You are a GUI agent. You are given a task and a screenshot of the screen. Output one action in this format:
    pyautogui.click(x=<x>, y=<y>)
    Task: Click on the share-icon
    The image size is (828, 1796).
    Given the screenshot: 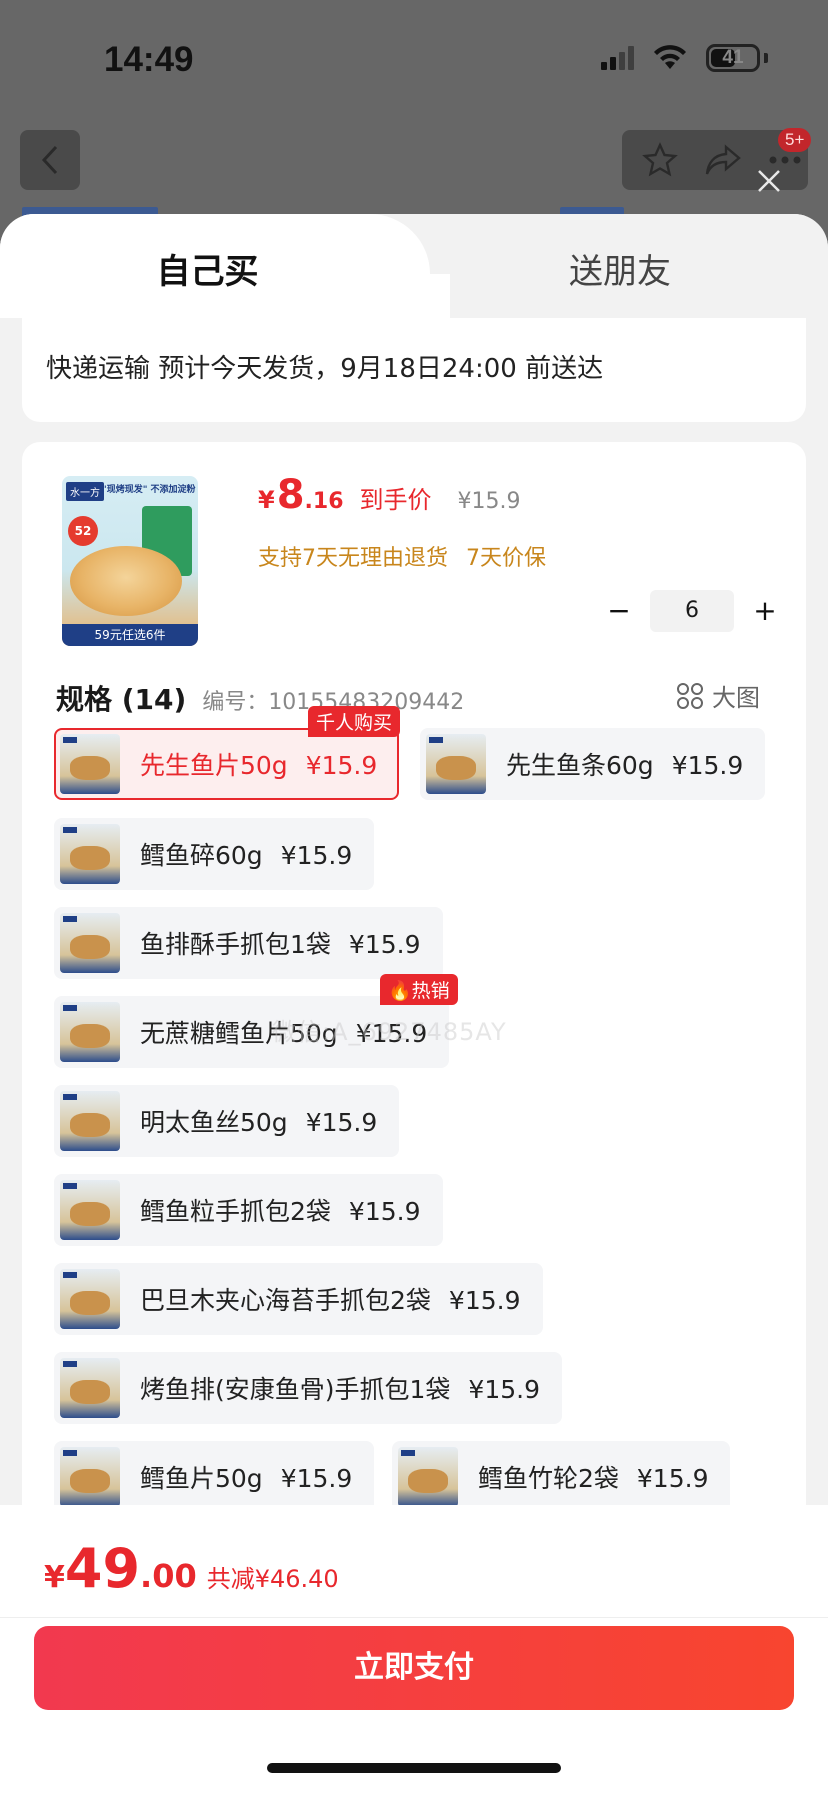 What is the action you would take?
    pyautogui.click(x=723, y=160)
    